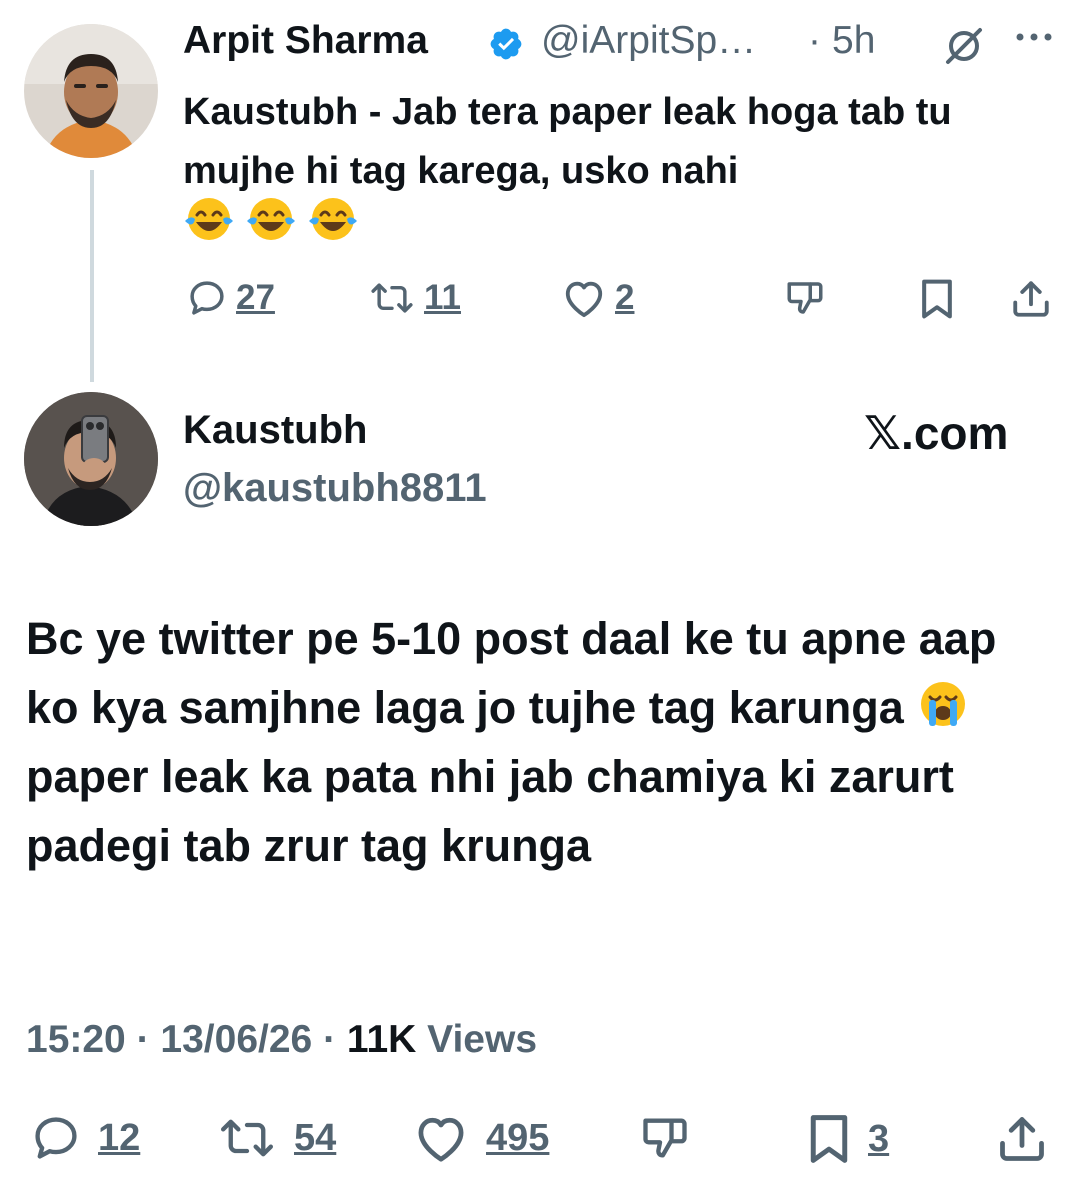 The image size is (1081, 1200). What do you see at coordinates (92, 276) in the screenshot?
I see `thread-connector-line` at bounding box center [92, 276].